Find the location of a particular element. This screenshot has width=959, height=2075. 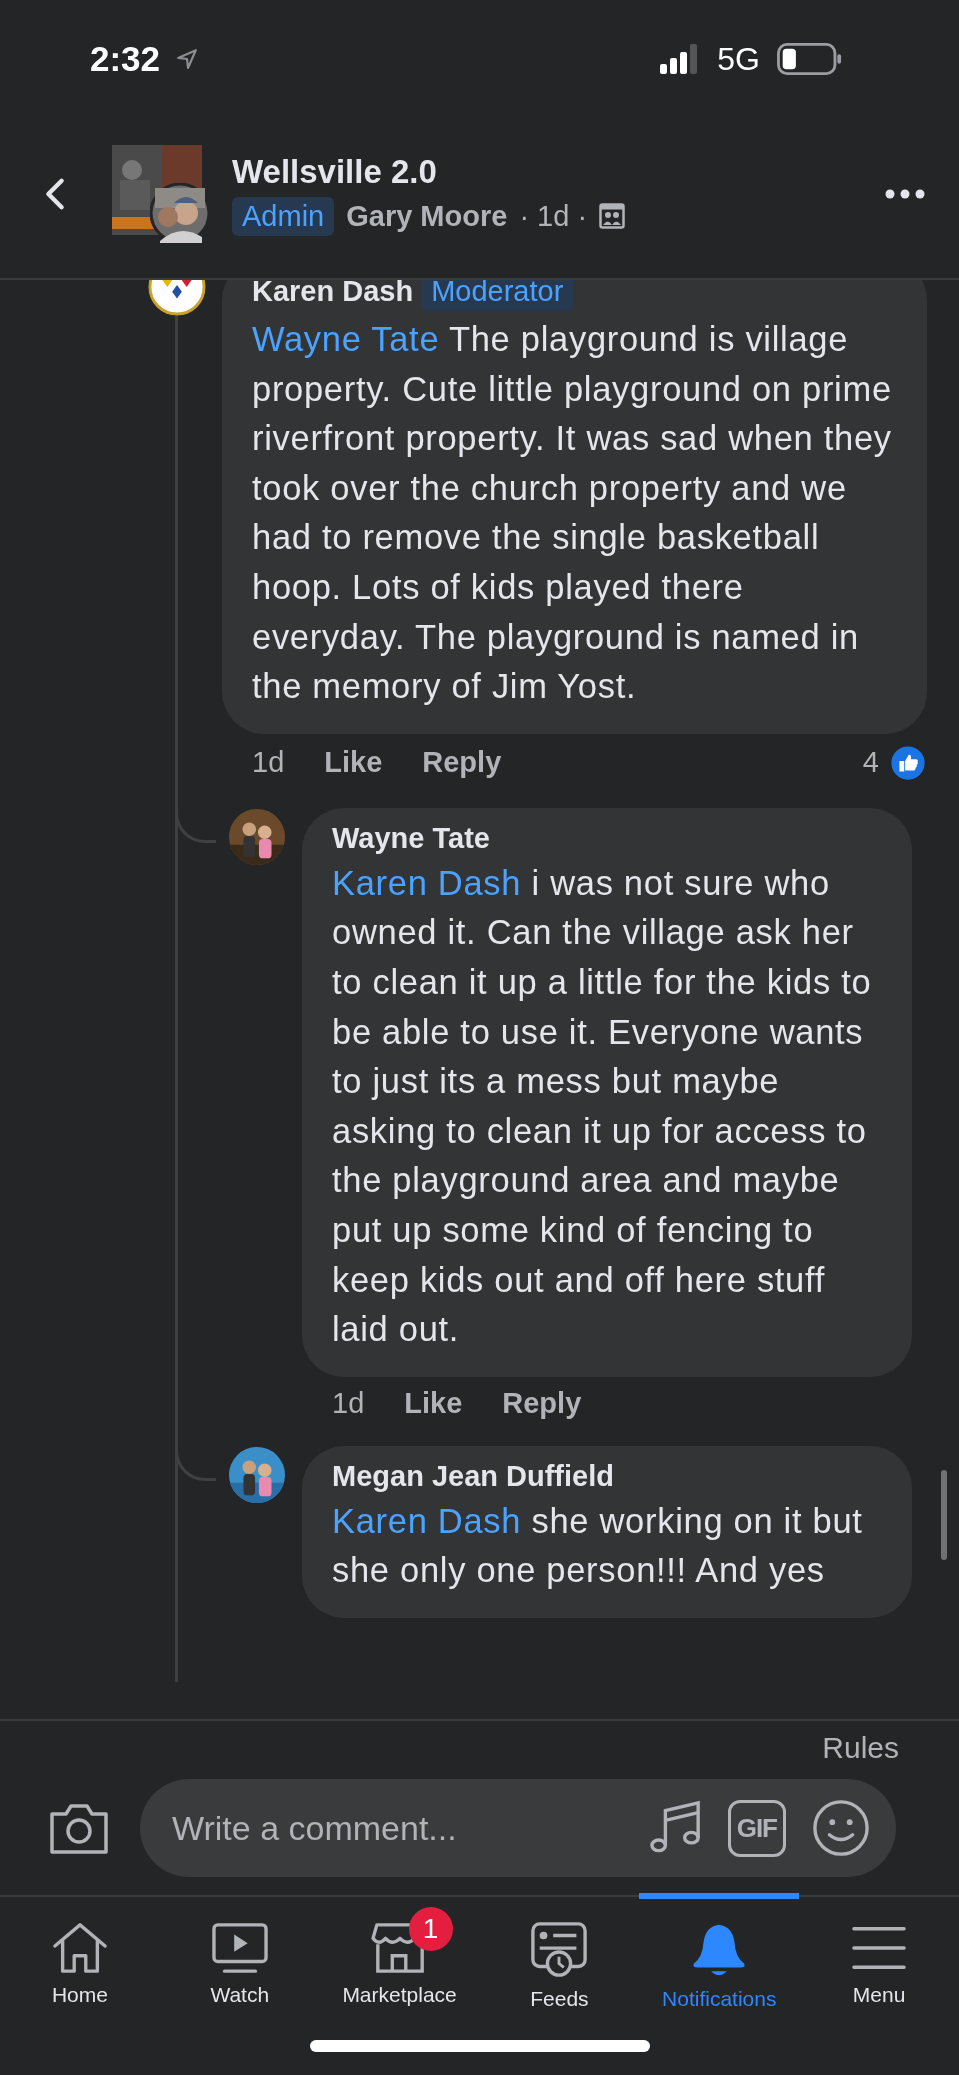

comment-text: Karen Dash she working on it but she only one person!!! And yes is located at coordinates (598, 1546).